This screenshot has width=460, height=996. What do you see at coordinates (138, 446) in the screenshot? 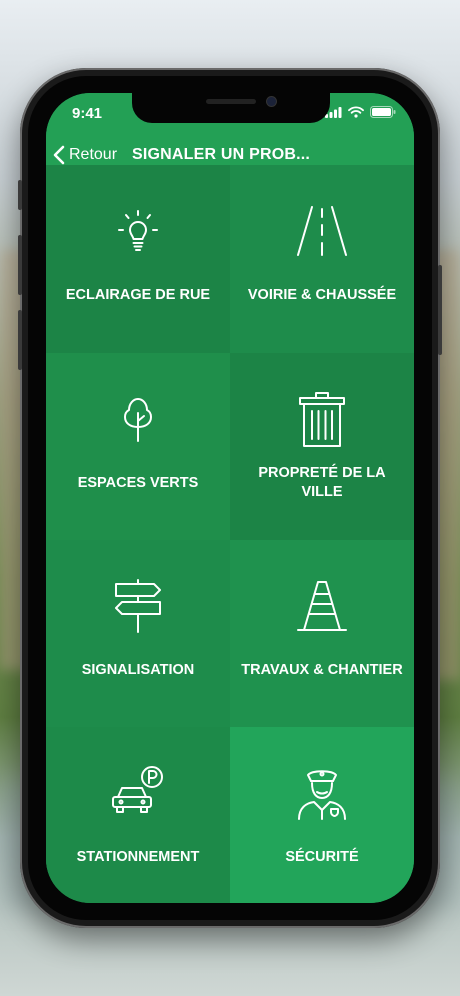
I see `tile-espaces-verts: ESPACES VERTS` at bounding box center [138, 446].